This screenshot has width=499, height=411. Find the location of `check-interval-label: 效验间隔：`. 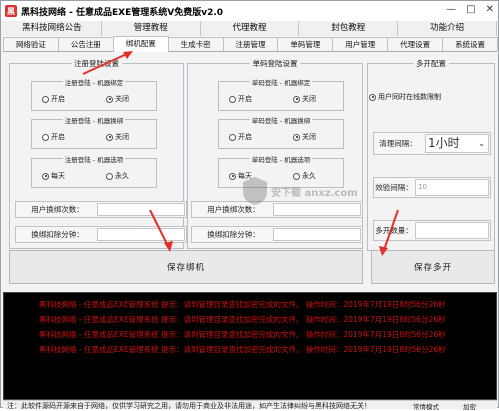

check-interval-label: 效验间隔： is located at coordinates (394, 187).